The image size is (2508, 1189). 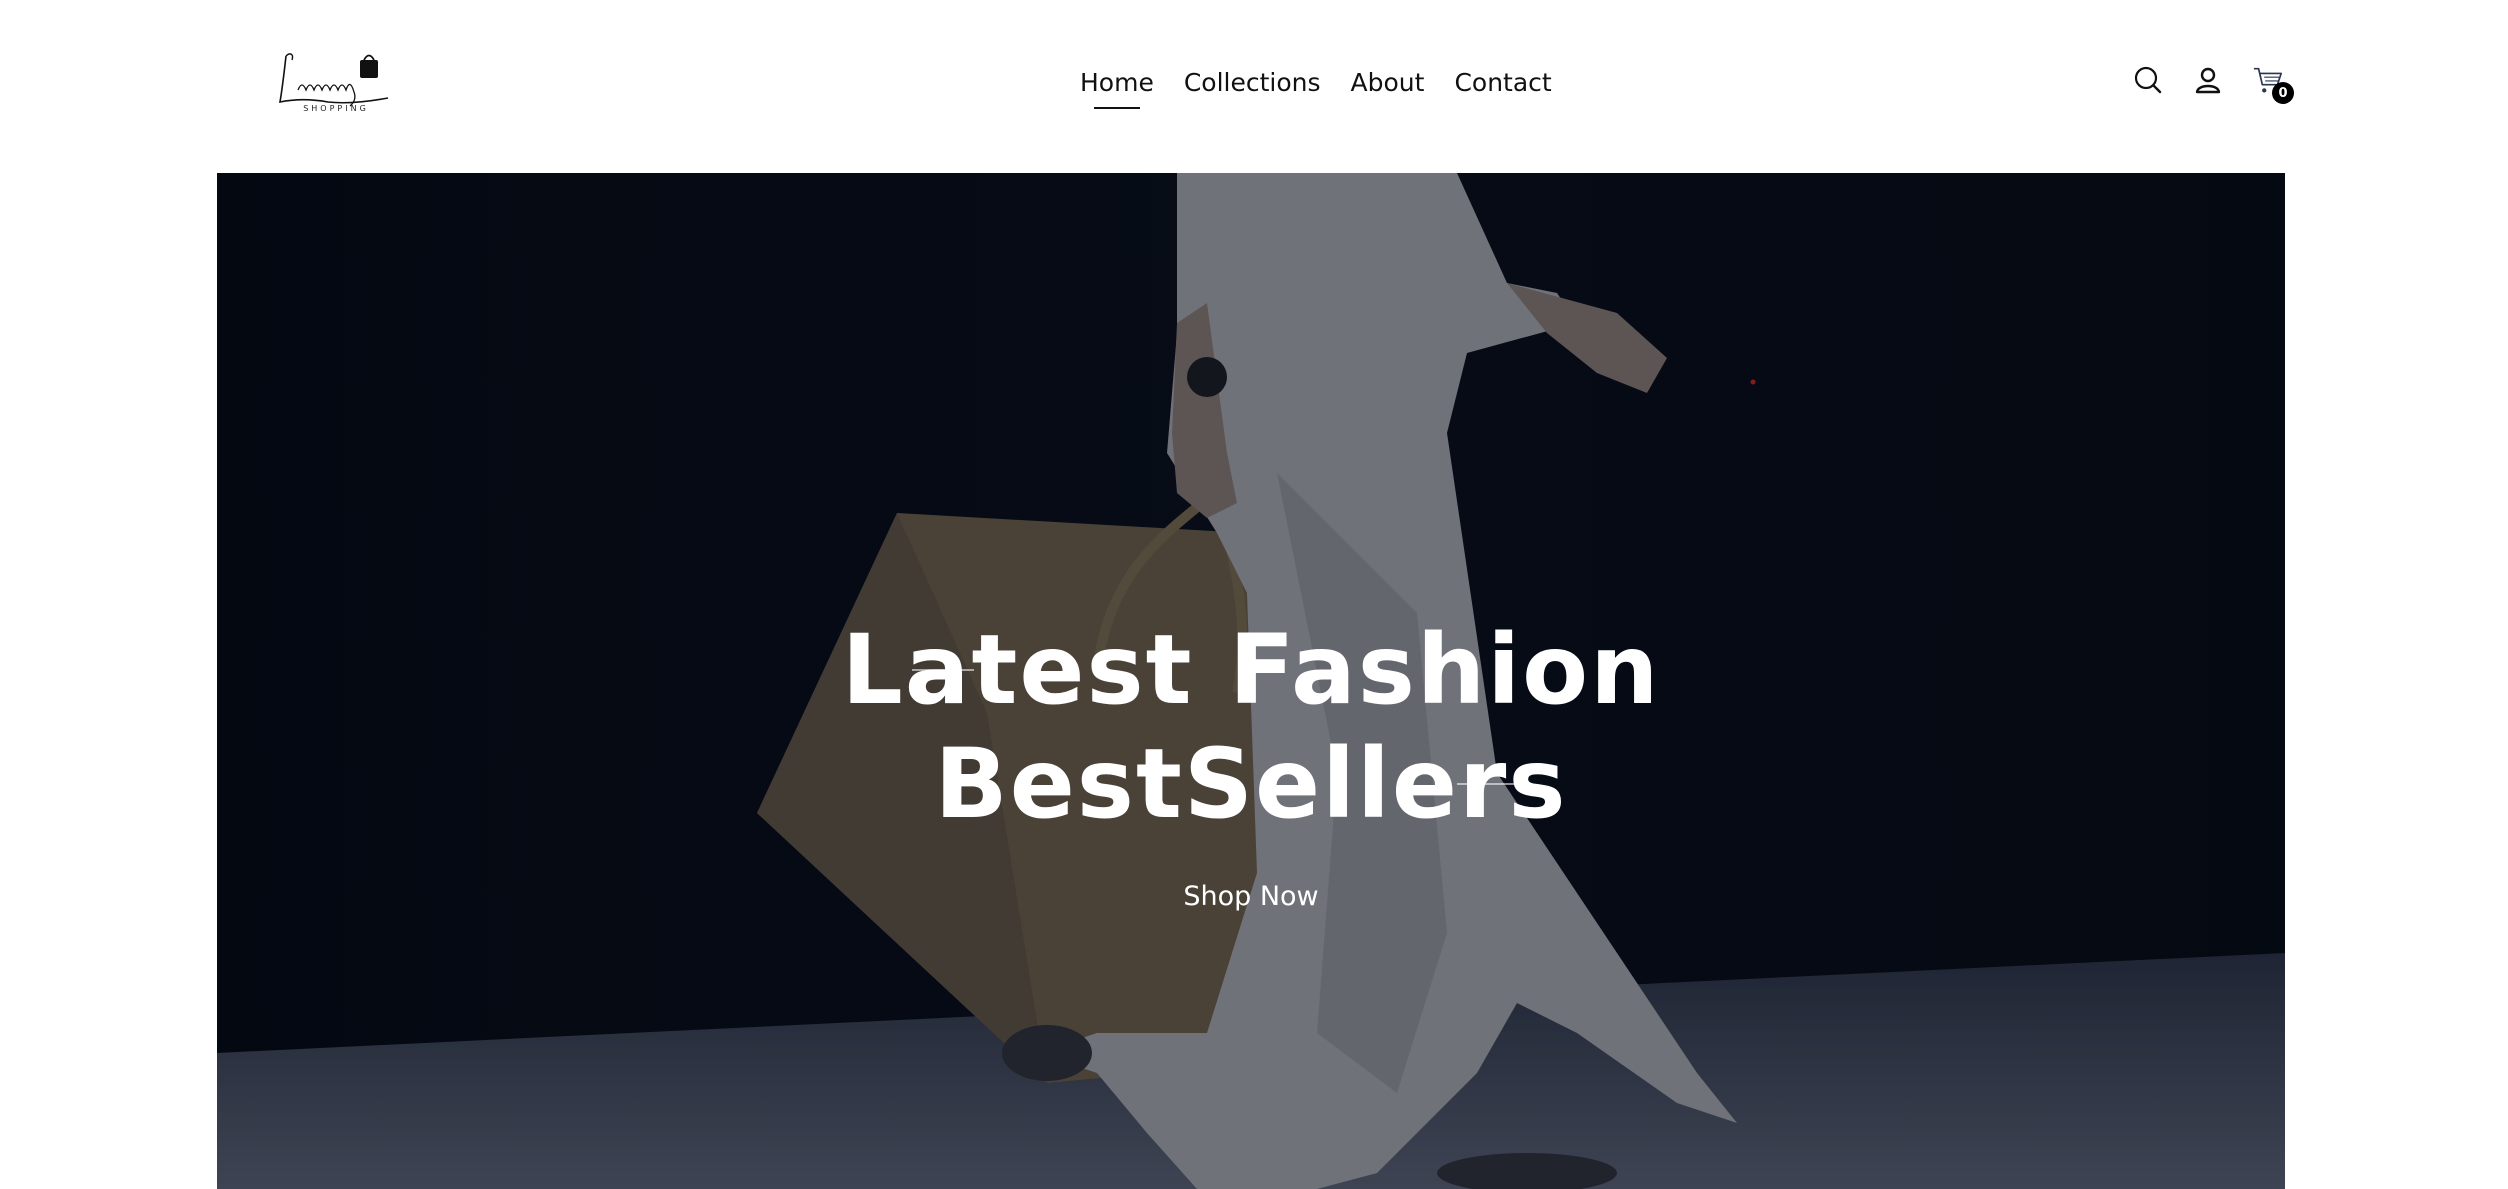 What do you see at coordinates (336, 84) in the screenshot?
I see `brand-logo: SHOPPING` at bounding box center [336, 84].